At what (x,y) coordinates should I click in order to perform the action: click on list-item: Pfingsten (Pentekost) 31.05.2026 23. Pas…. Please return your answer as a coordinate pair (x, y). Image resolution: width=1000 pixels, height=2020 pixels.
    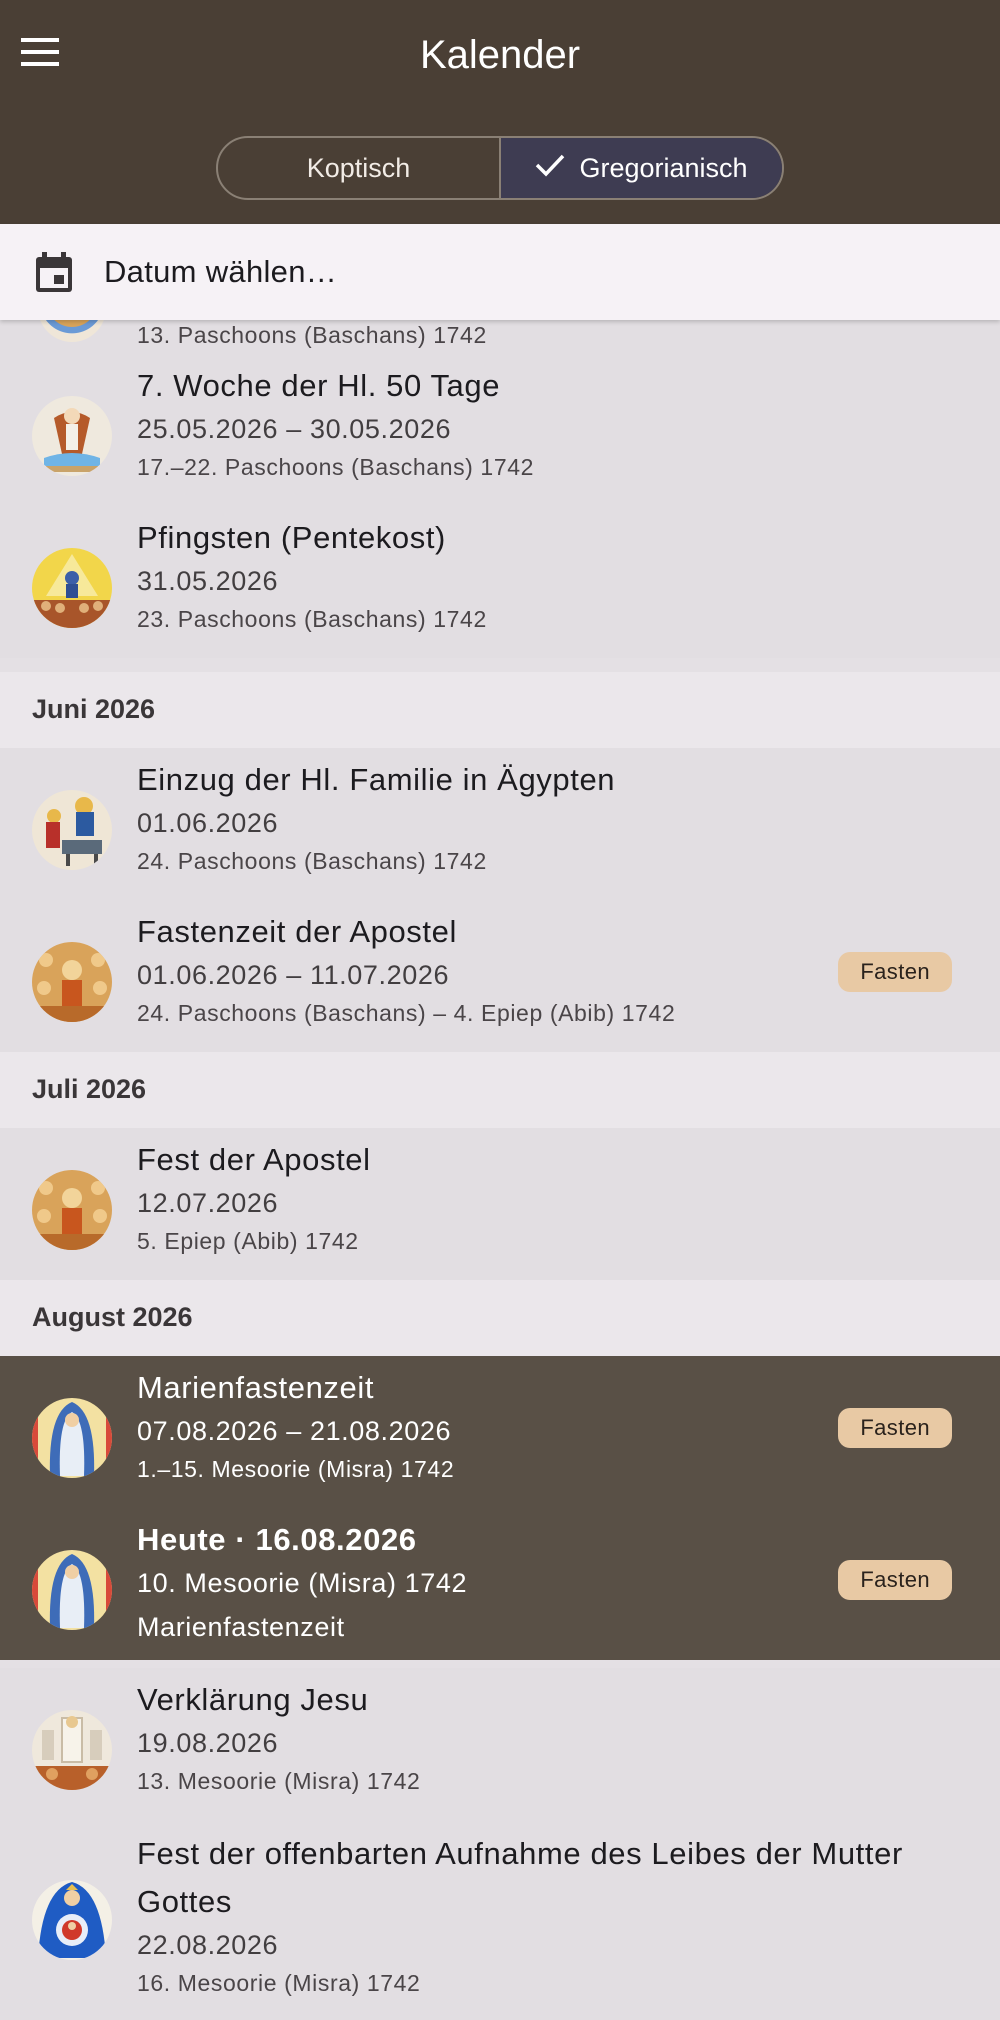
    Looking at the image, I should click on (500, 582).